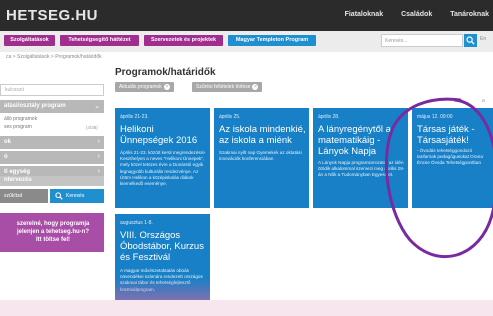 Image resolution: width=493 pixels, height=316 pixels. What do you see at coordinates (439, 177) in the screenshot?
I see `annotation-circle` at bounding box center [439, 177].